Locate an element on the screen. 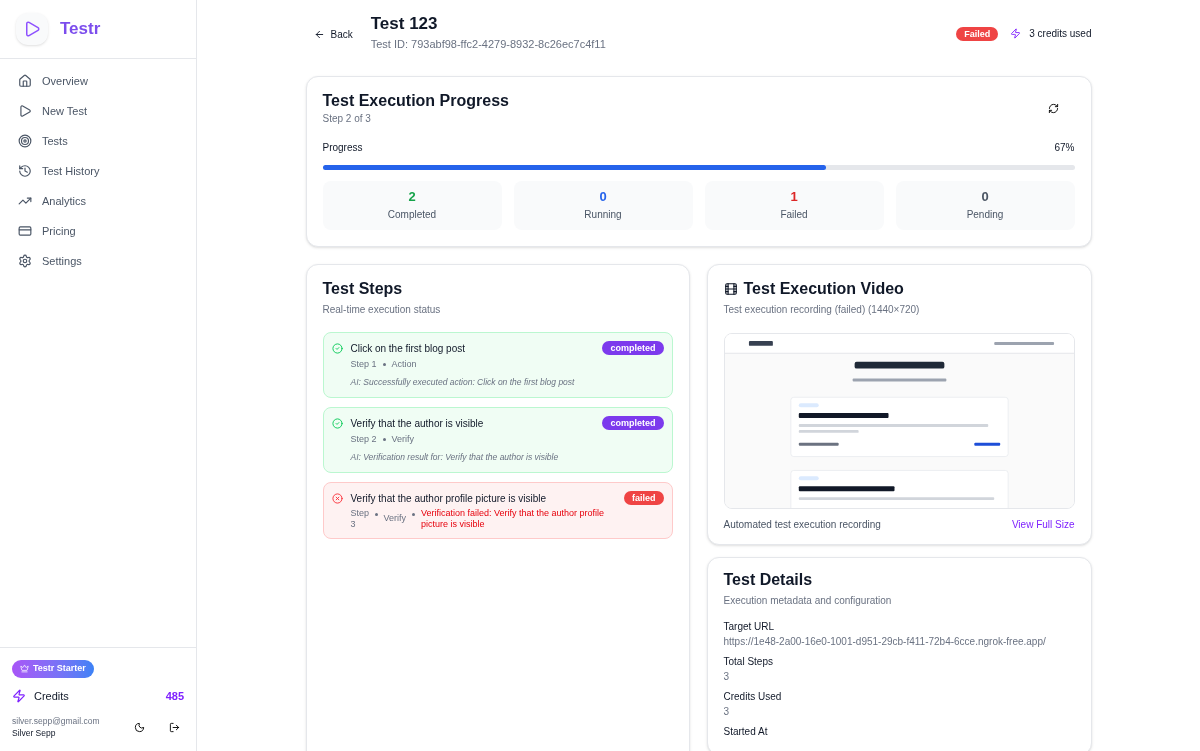 The image size is (1200, 751). crown-icon is located at coordinates (24, 669).